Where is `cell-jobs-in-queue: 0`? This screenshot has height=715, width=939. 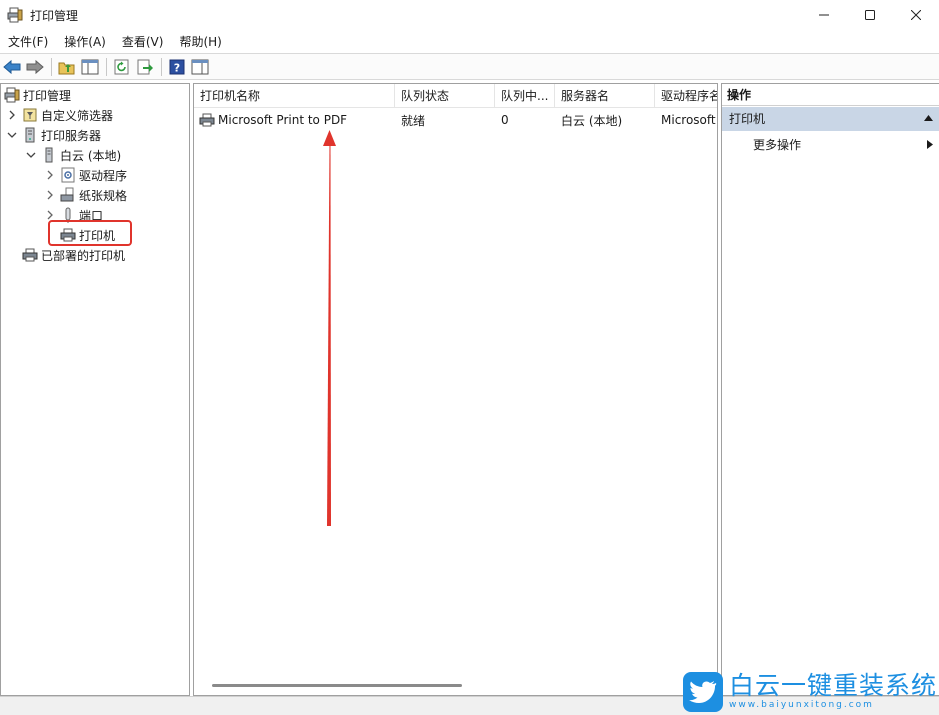
cell-jobs-in-queue: 0 is located at coordinates (505, 120).